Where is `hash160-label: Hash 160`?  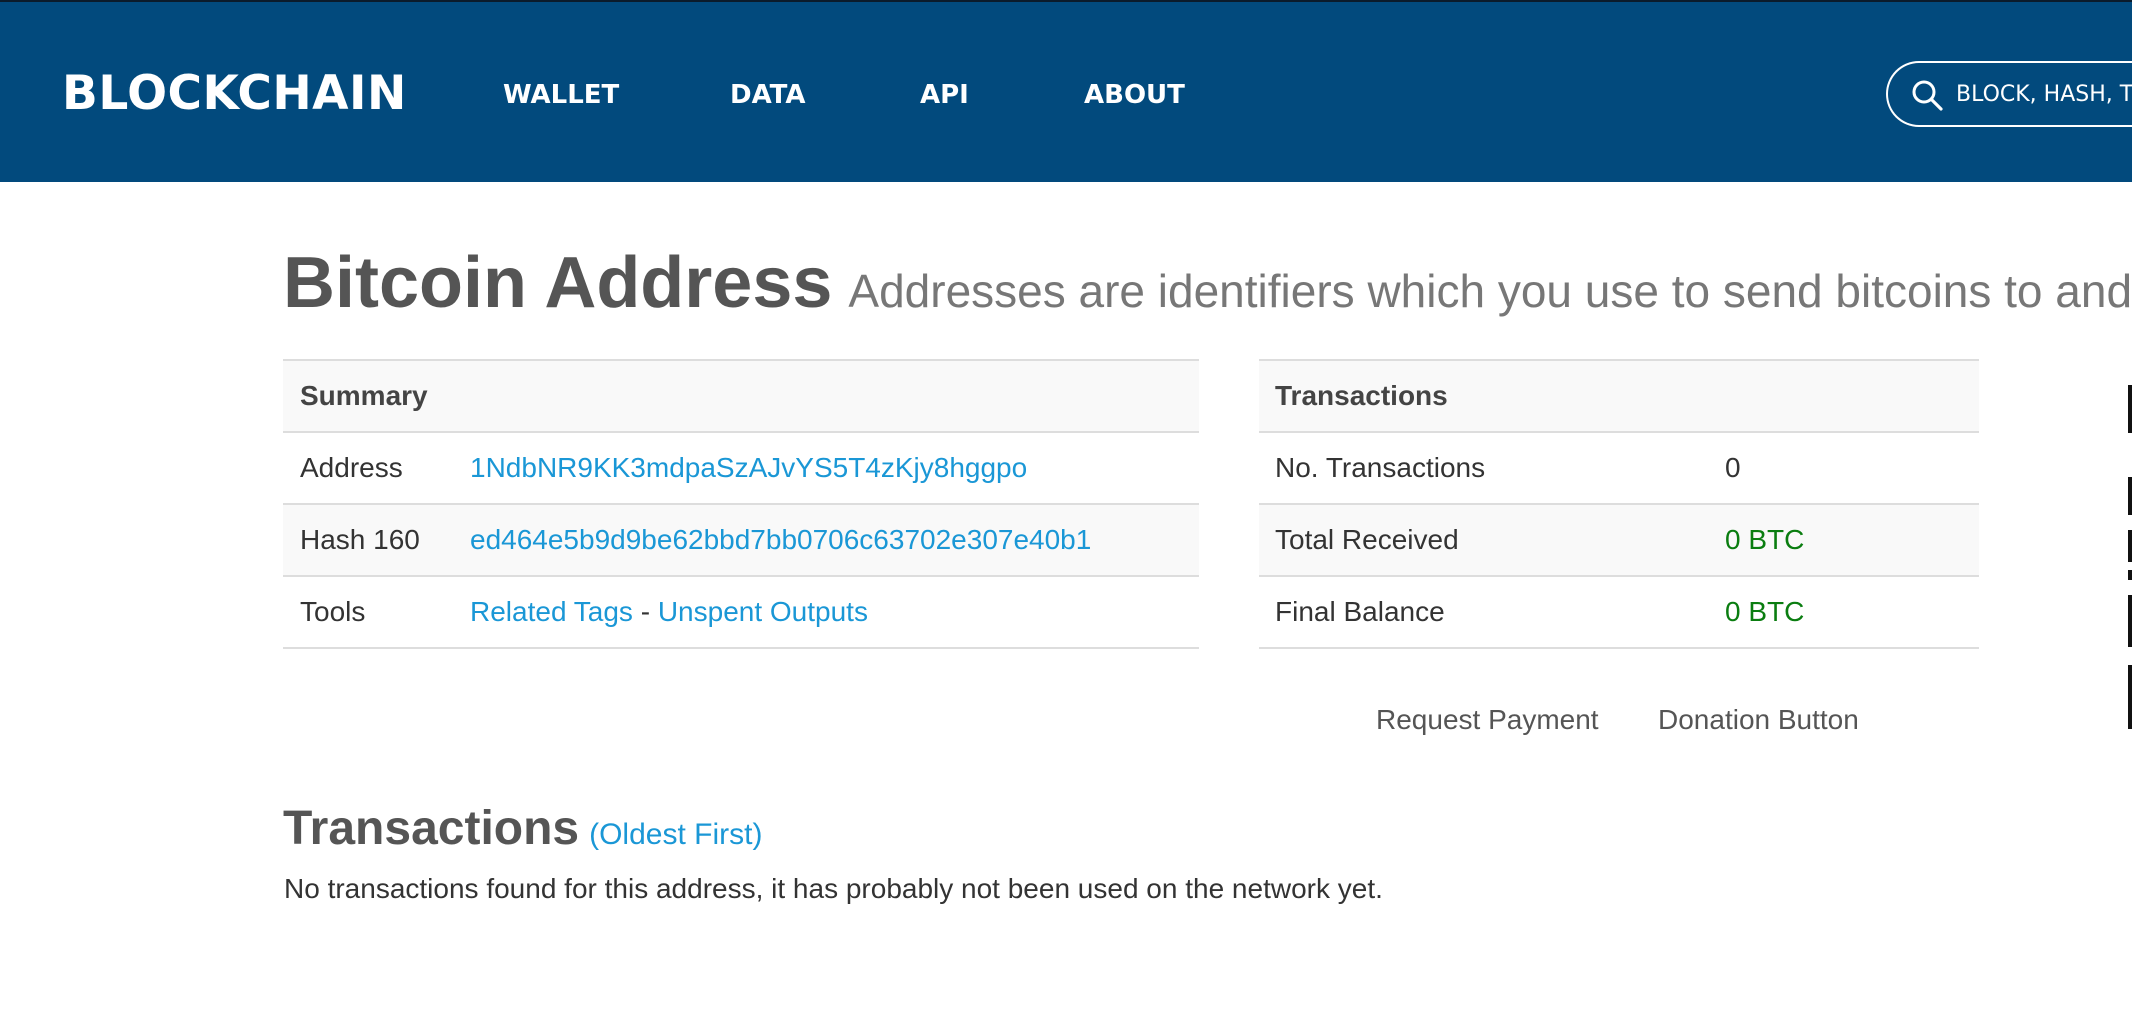 hash160-label: Hash 160 is located at coordinates (360, 539).